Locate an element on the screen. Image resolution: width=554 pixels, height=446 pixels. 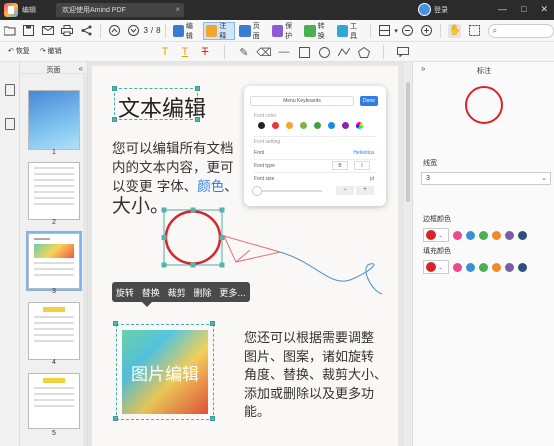
eraser-icon: ⌫ is located at coordinates (264, 52).